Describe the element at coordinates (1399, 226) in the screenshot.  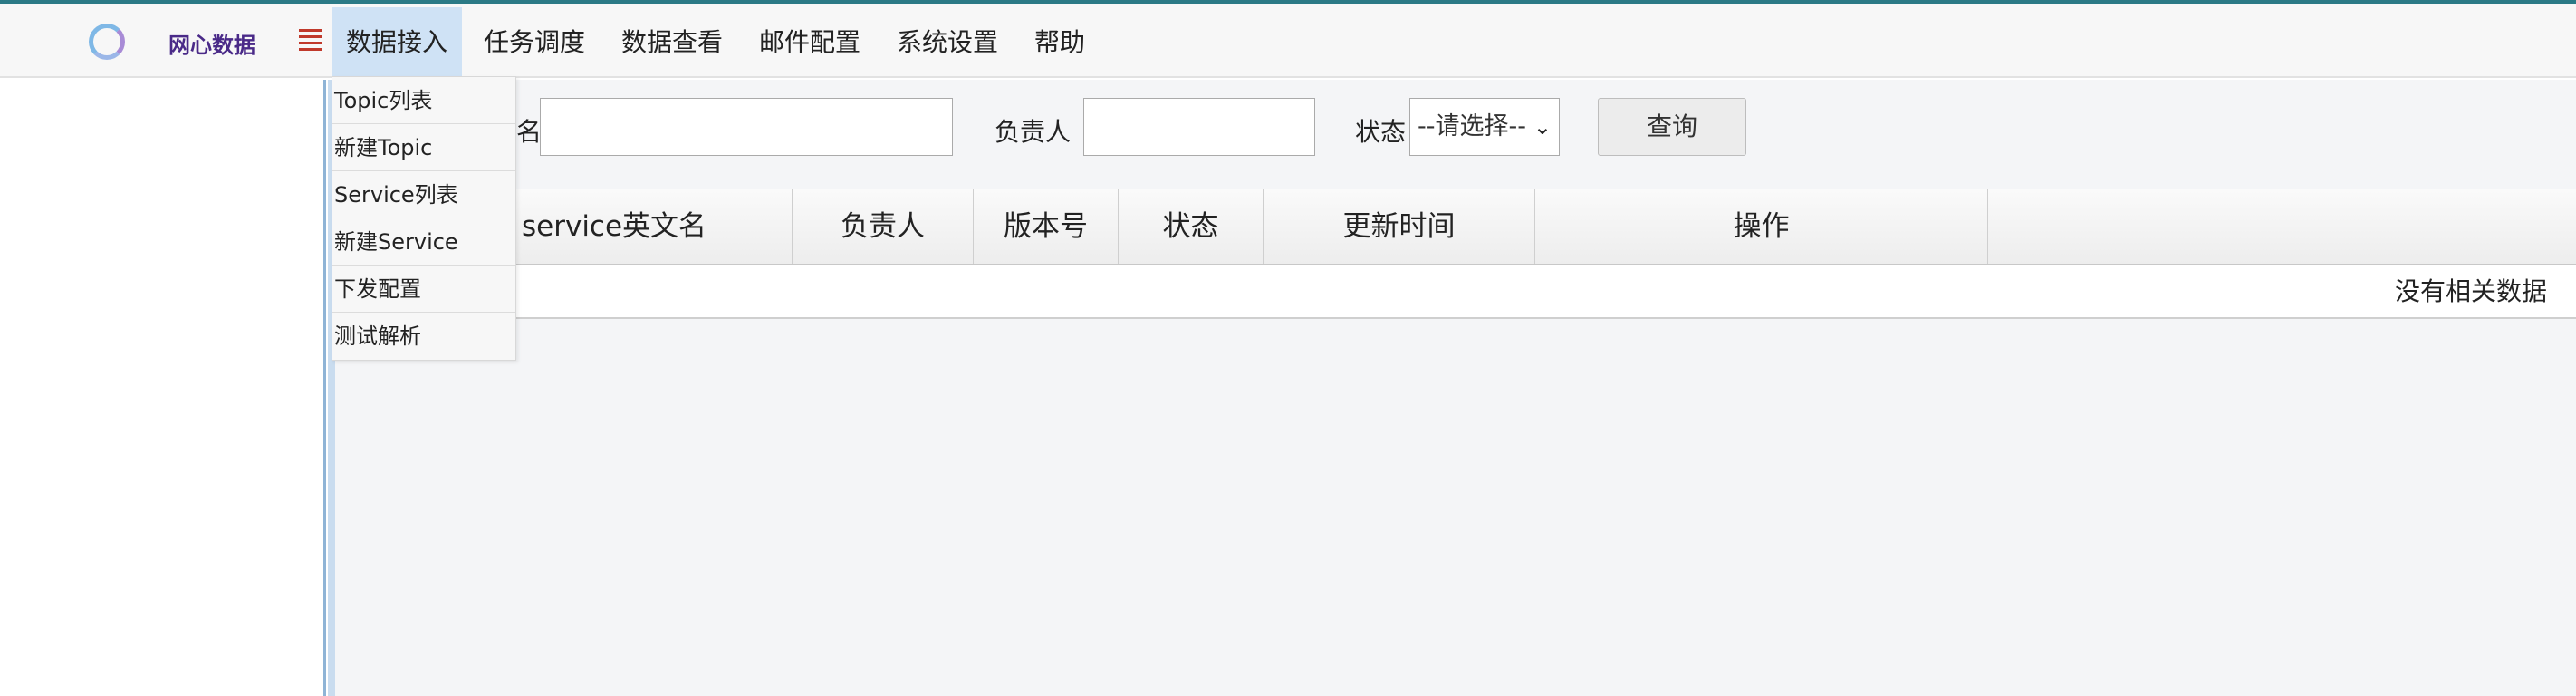
I see `column-header-updated-time: 更新时间` at that location.